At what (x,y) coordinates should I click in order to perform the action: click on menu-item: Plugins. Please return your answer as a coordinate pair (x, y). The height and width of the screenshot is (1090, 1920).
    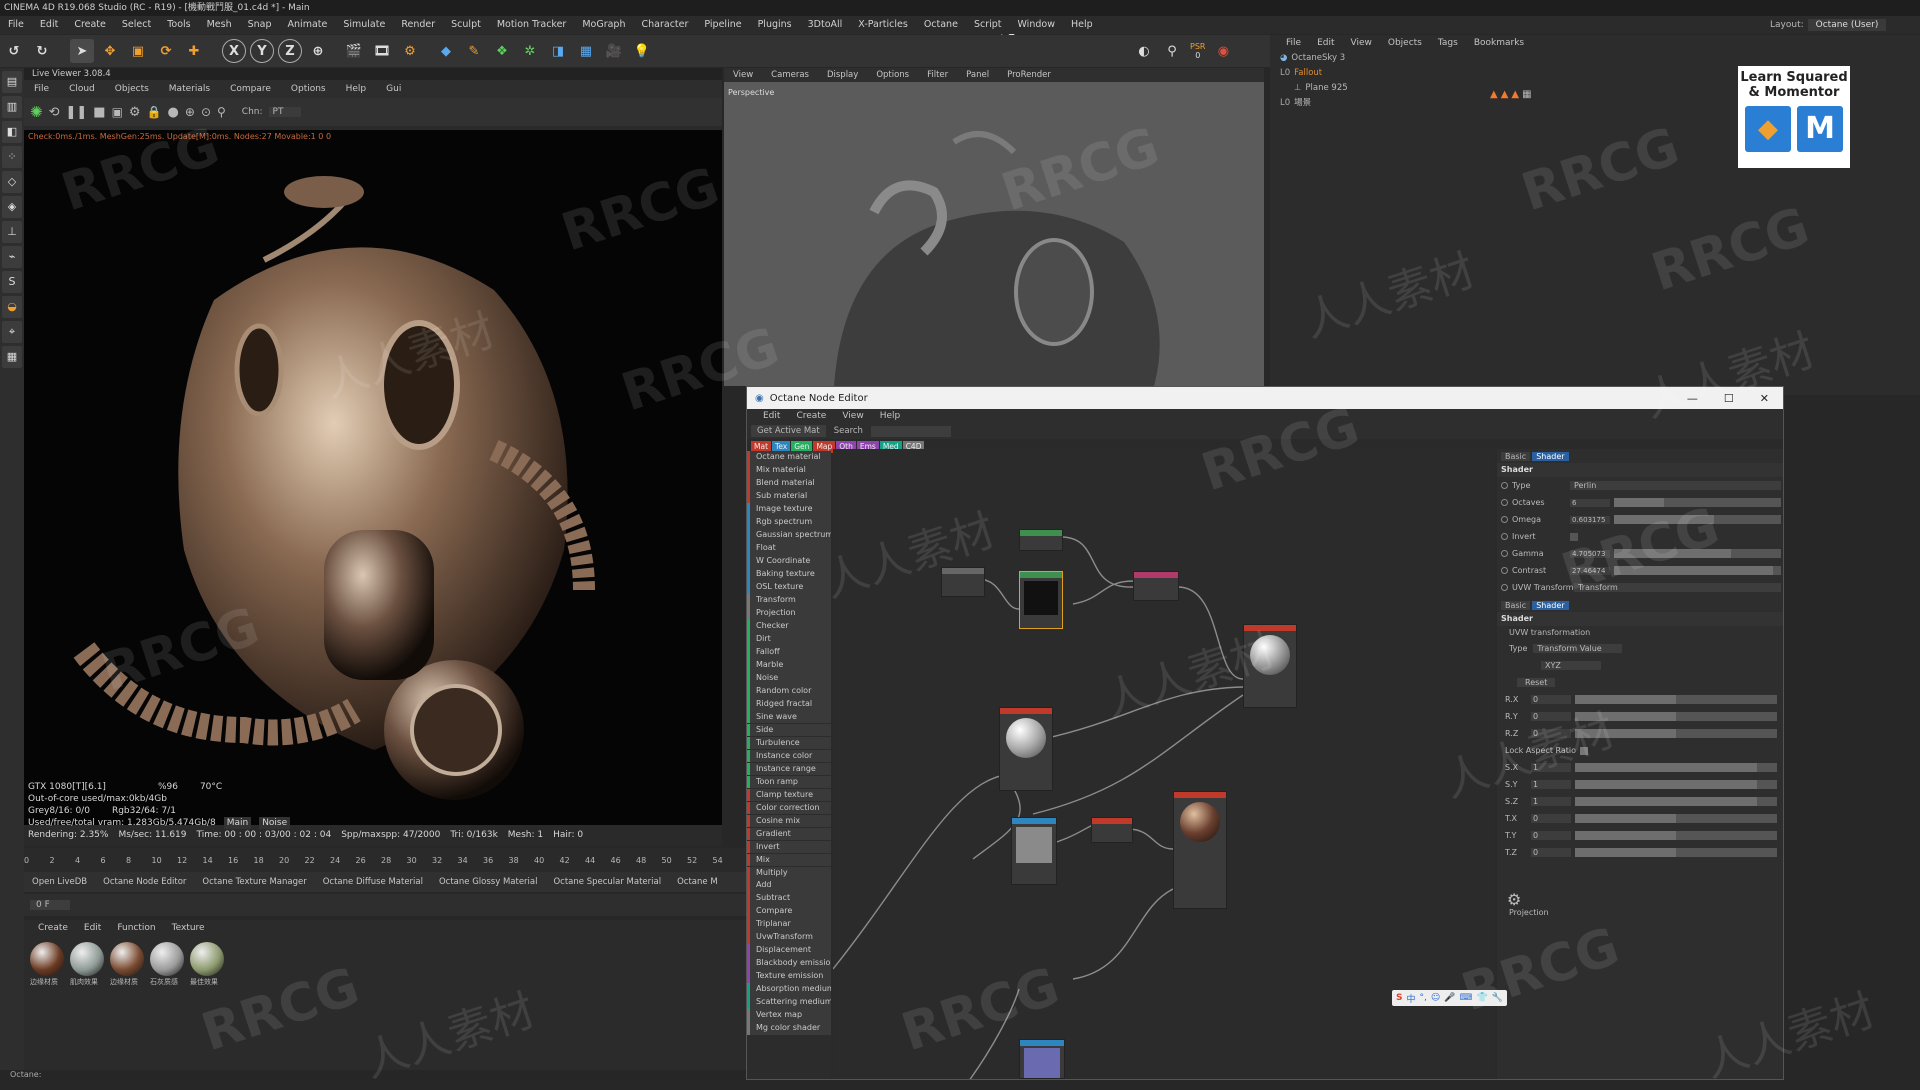
    Looking at the image, I should click on (775, 25).